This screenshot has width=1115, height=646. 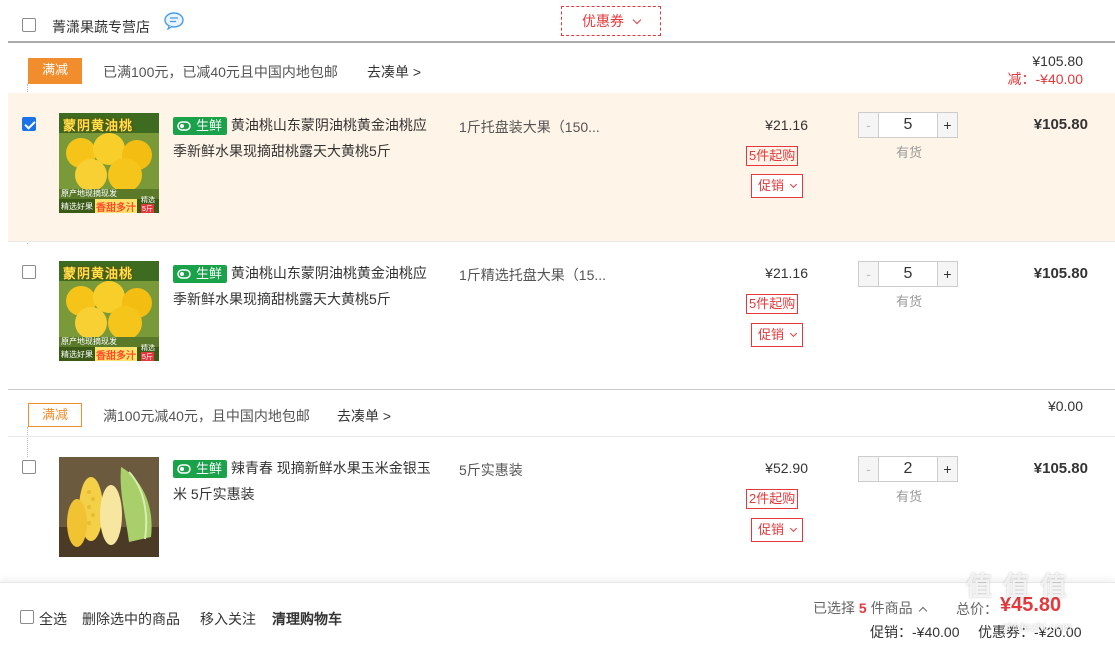 What do you see at coordinates (786, 468) in the screenshot?
I see `unit-price: ¥52.90` at bounding box center [786, 468].